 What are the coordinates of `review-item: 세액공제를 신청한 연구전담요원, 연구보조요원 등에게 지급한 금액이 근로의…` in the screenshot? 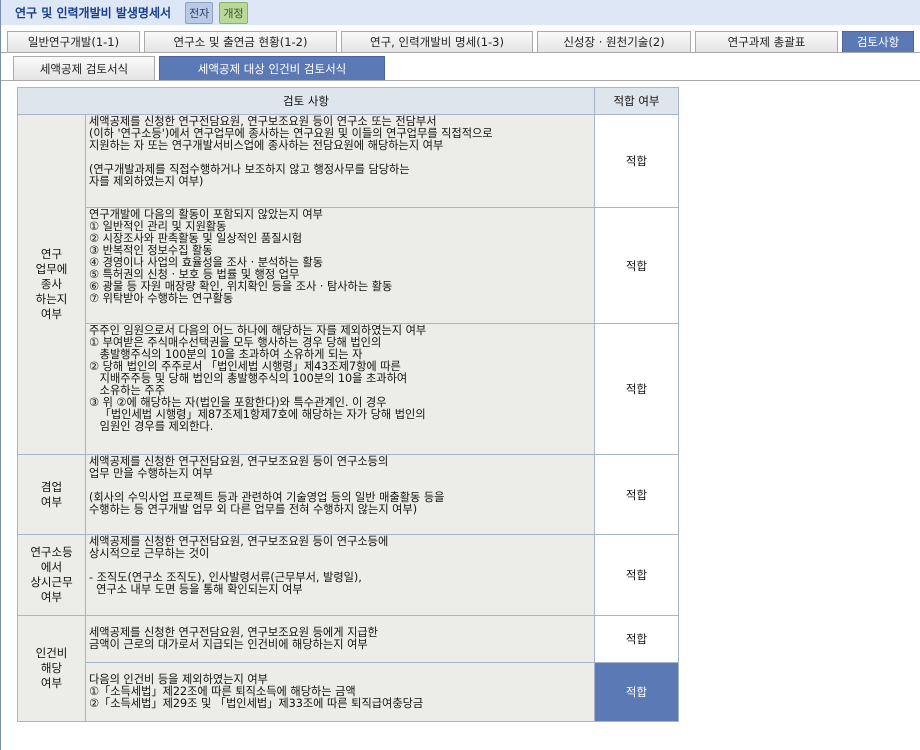 It's located at (340, 639).